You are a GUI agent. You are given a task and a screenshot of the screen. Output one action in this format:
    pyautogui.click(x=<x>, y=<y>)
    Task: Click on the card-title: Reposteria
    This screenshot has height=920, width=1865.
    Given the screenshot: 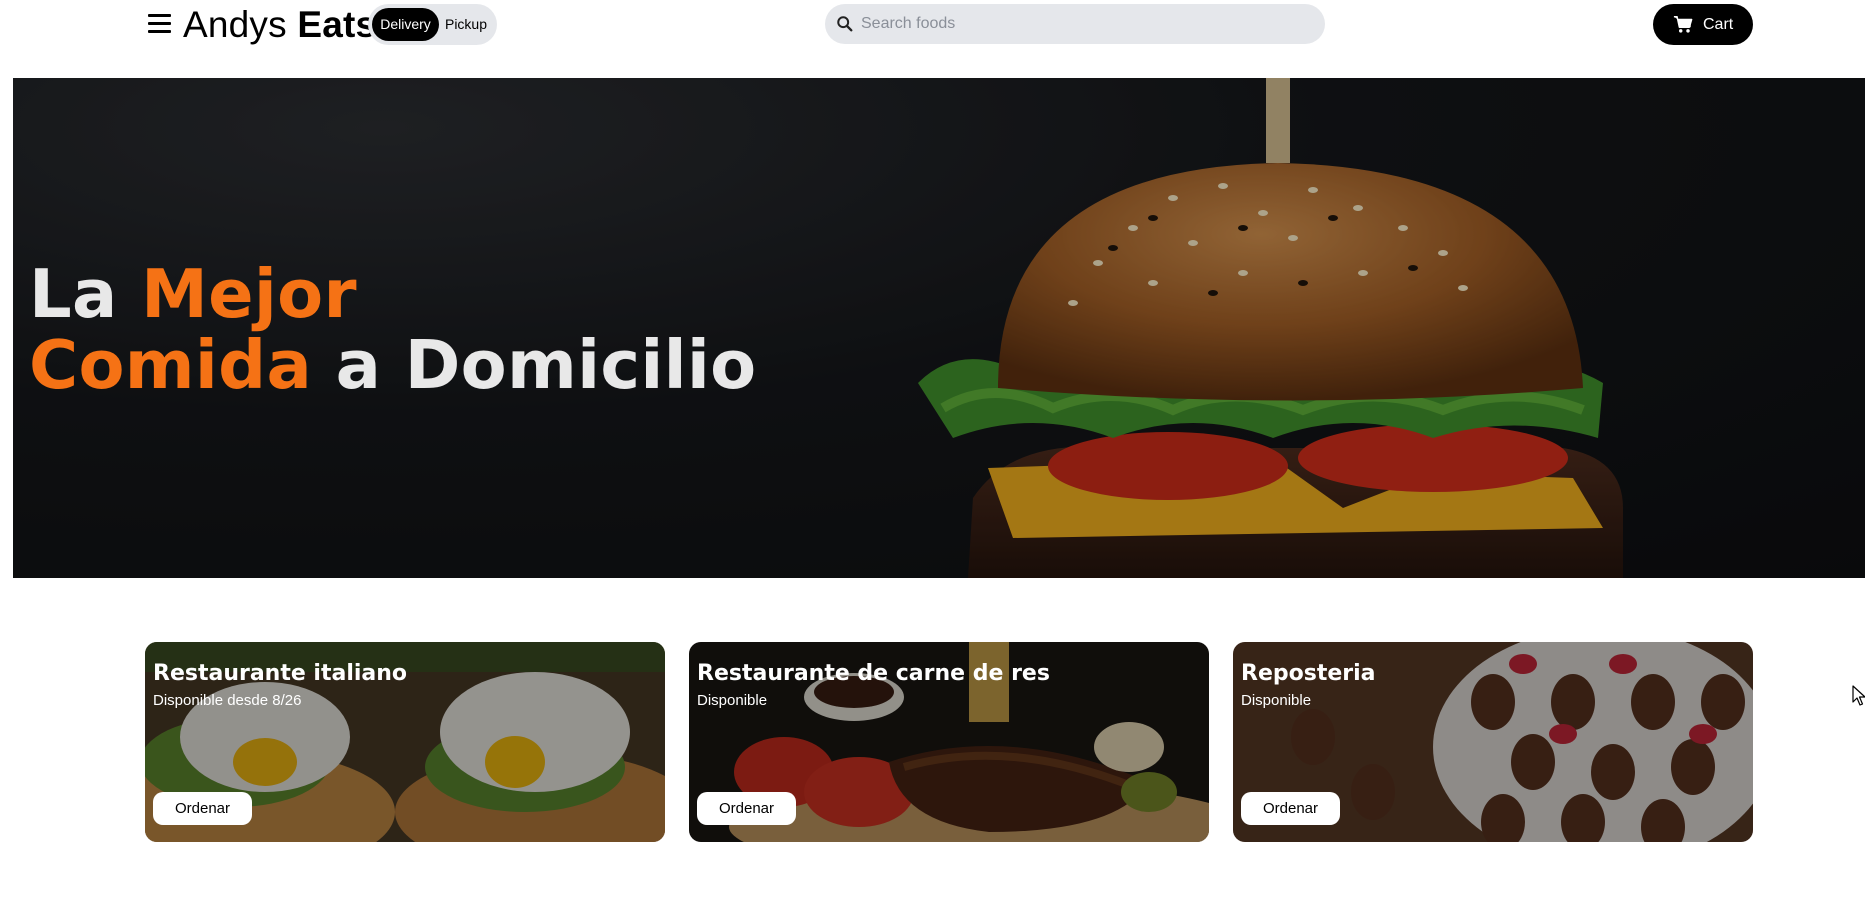 What is the action you would take?
    pyautogui.click(x=1308, y=673)
    